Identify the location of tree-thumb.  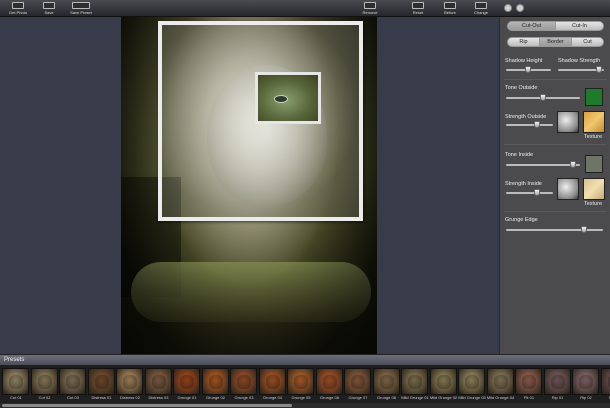
(16, 382).